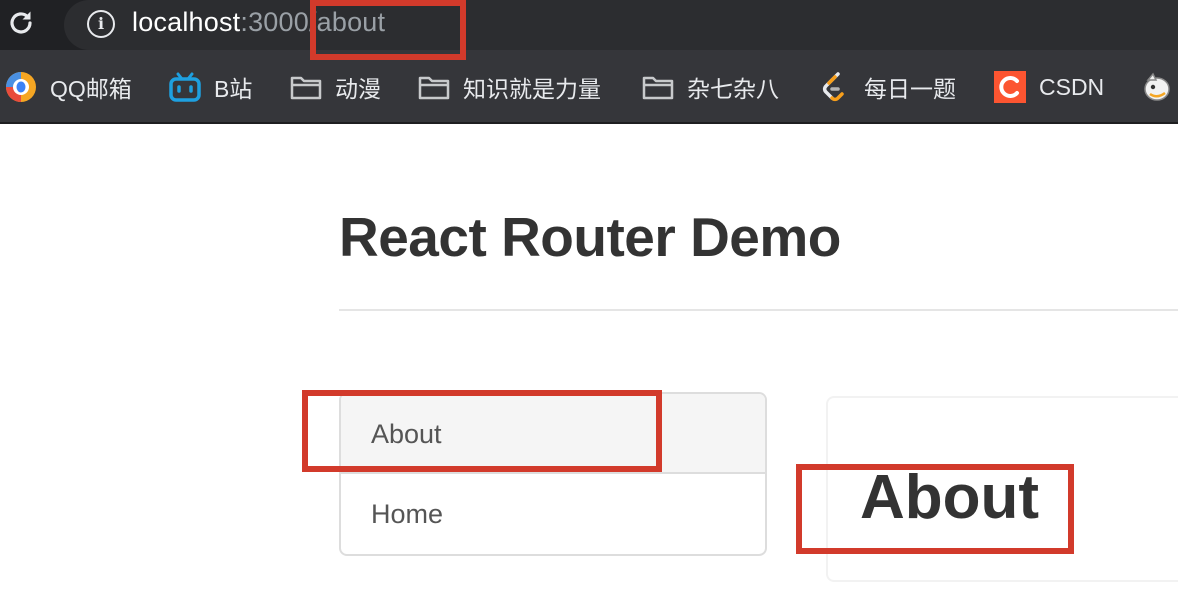 This screenshot has height=592, width=1178. I want to click on bookmark-daily-problem: 每日一题, so click(887, 87).